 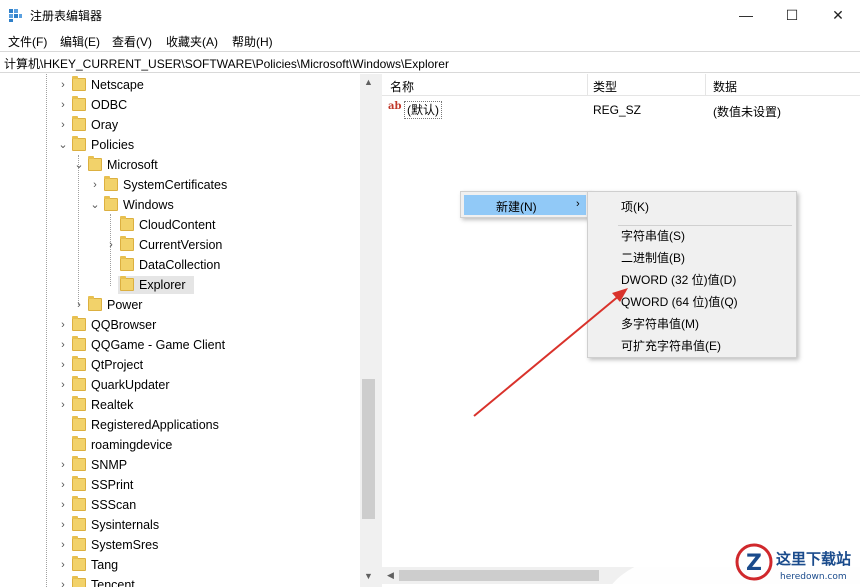 I want to click on list-row: ab (默认) REG_SZ (数值未设置), so click(x=621, y=110).